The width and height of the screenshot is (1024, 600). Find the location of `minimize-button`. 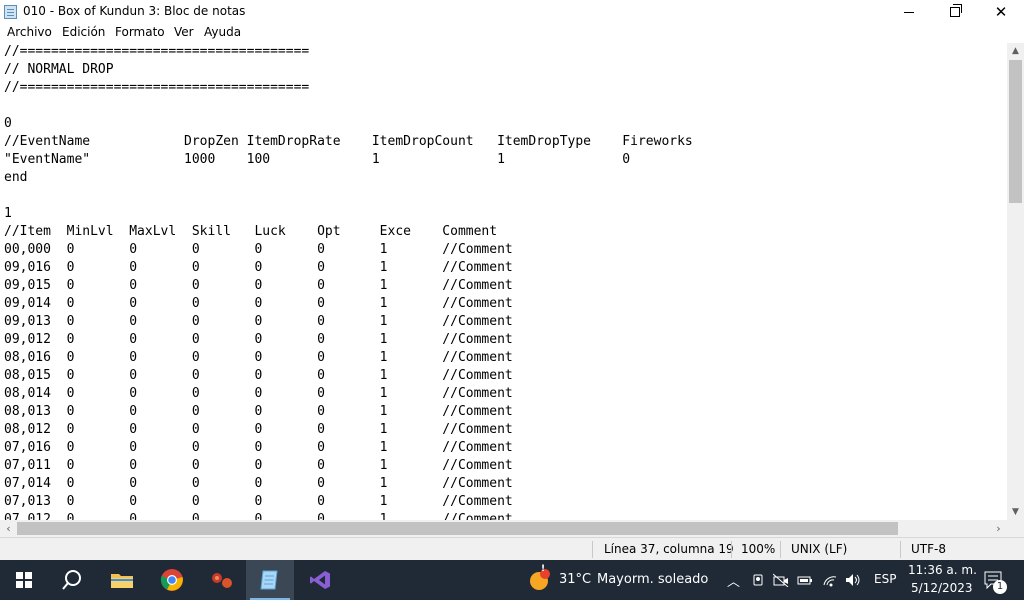

minimize-button is located at coordinates (909, 12).